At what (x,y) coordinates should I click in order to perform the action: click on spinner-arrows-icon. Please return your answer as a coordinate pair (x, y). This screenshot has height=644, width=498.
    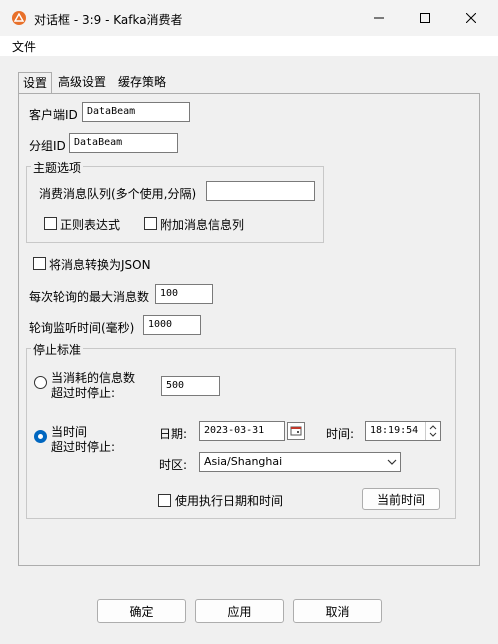
    Looking at the image, I should click on (433, 431).